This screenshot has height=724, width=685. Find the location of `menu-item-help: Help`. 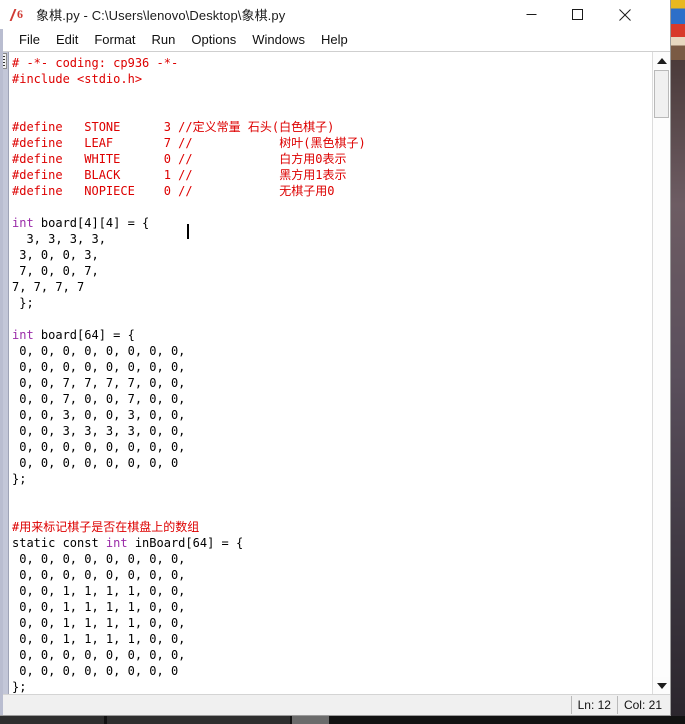

menu-item-help: Help is located at coordinates (334, 40).